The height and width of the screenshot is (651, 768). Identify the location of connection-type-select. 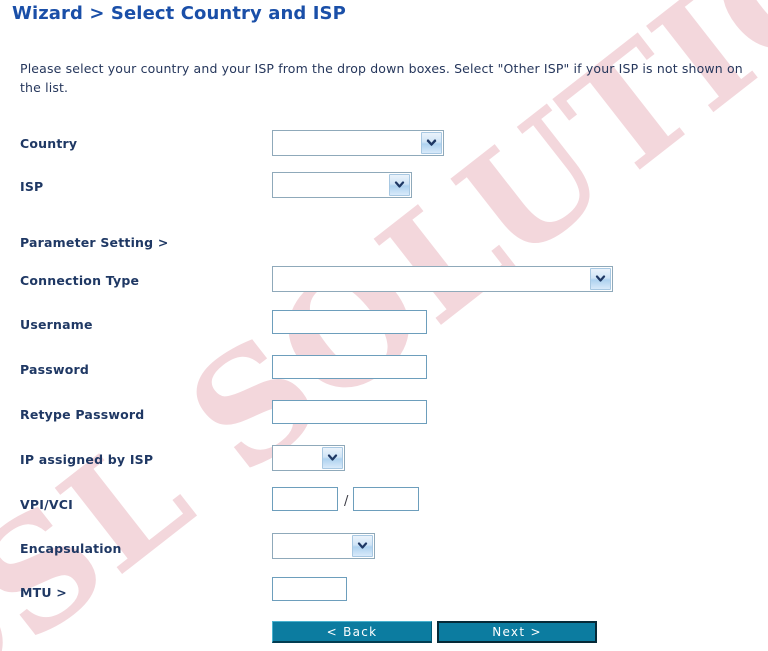
(442, 279).